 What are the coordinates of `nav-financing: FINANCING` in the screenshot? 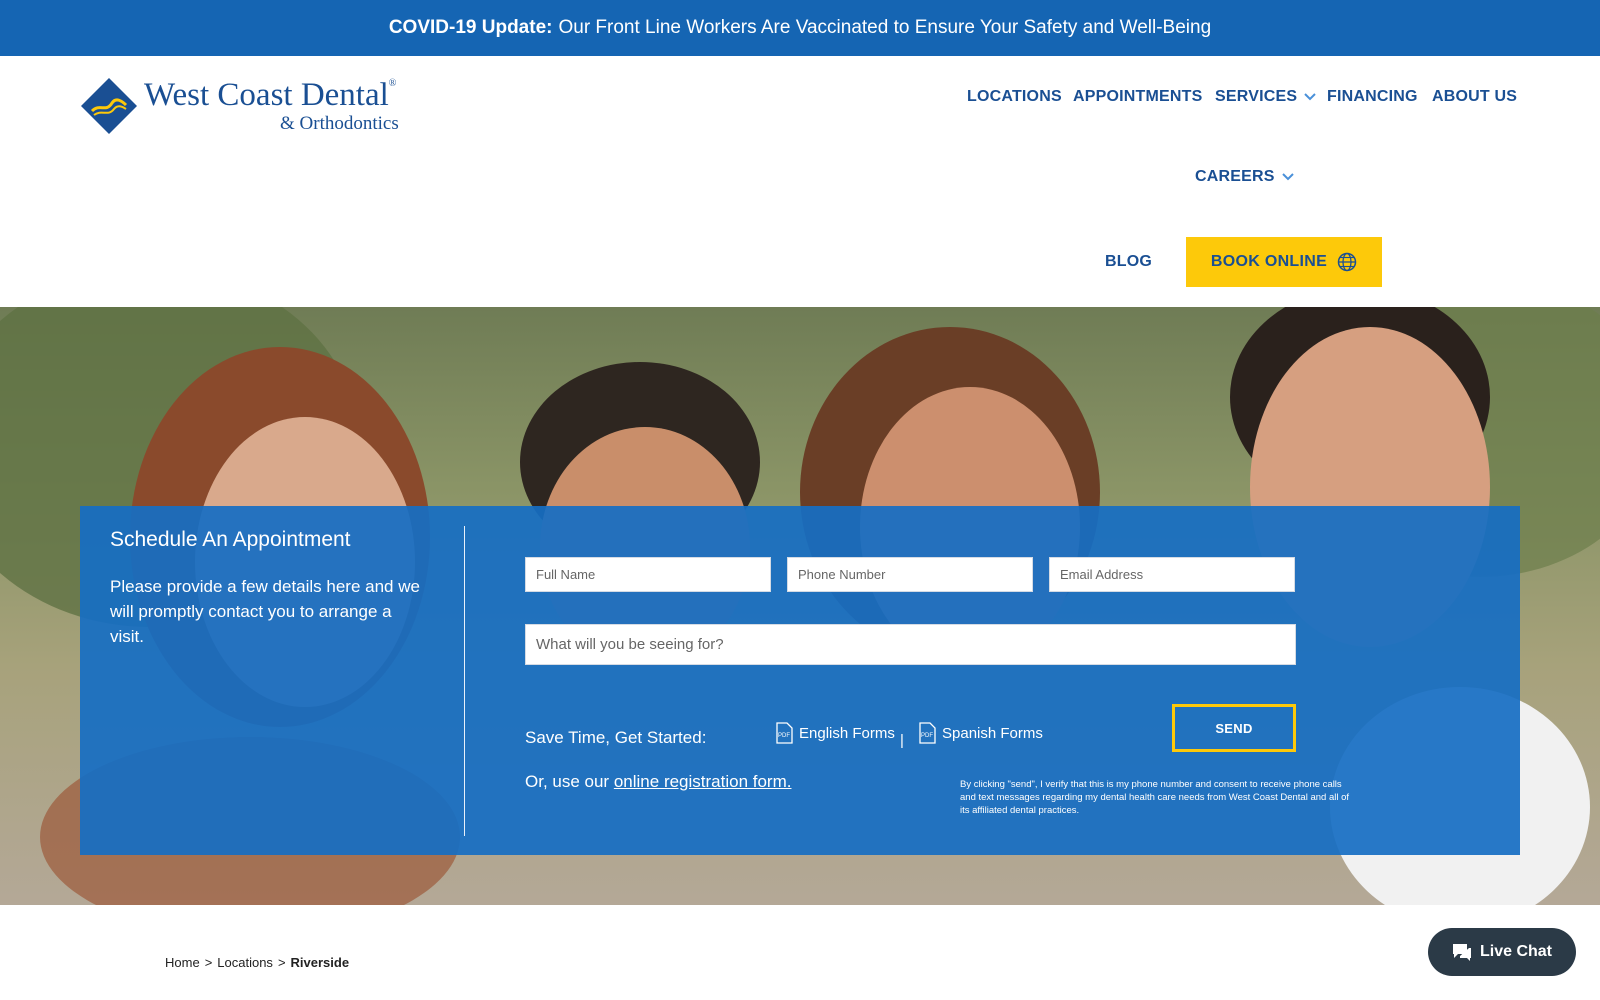 It's located at (1372, 97).